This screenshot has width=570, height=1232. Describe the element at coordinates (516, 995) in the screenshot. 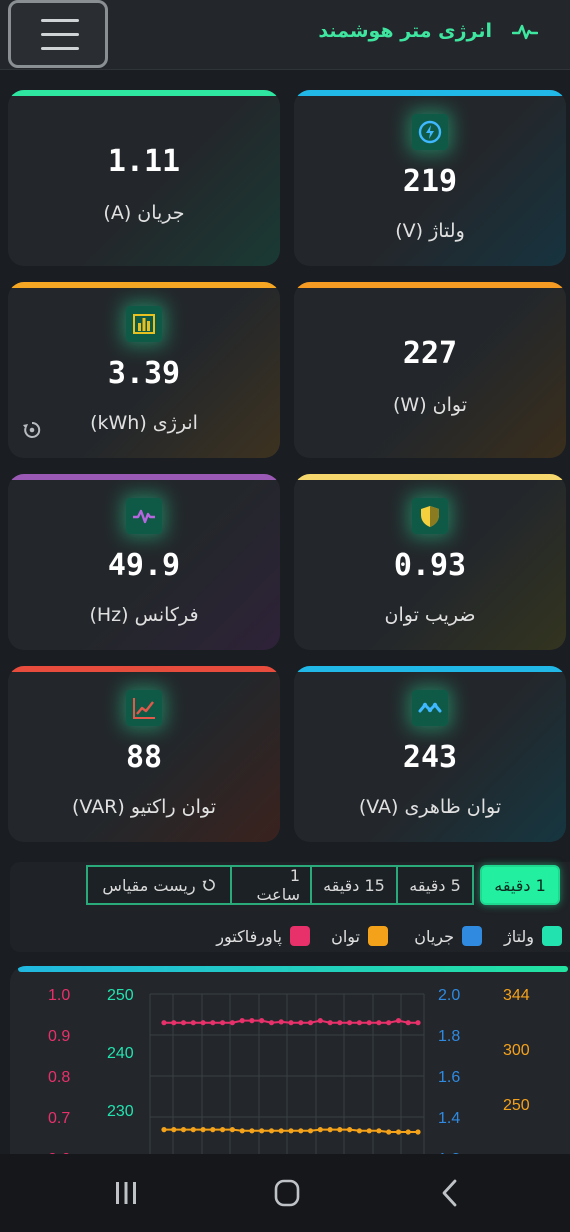

I see `power-tick-label: 344` at that location.